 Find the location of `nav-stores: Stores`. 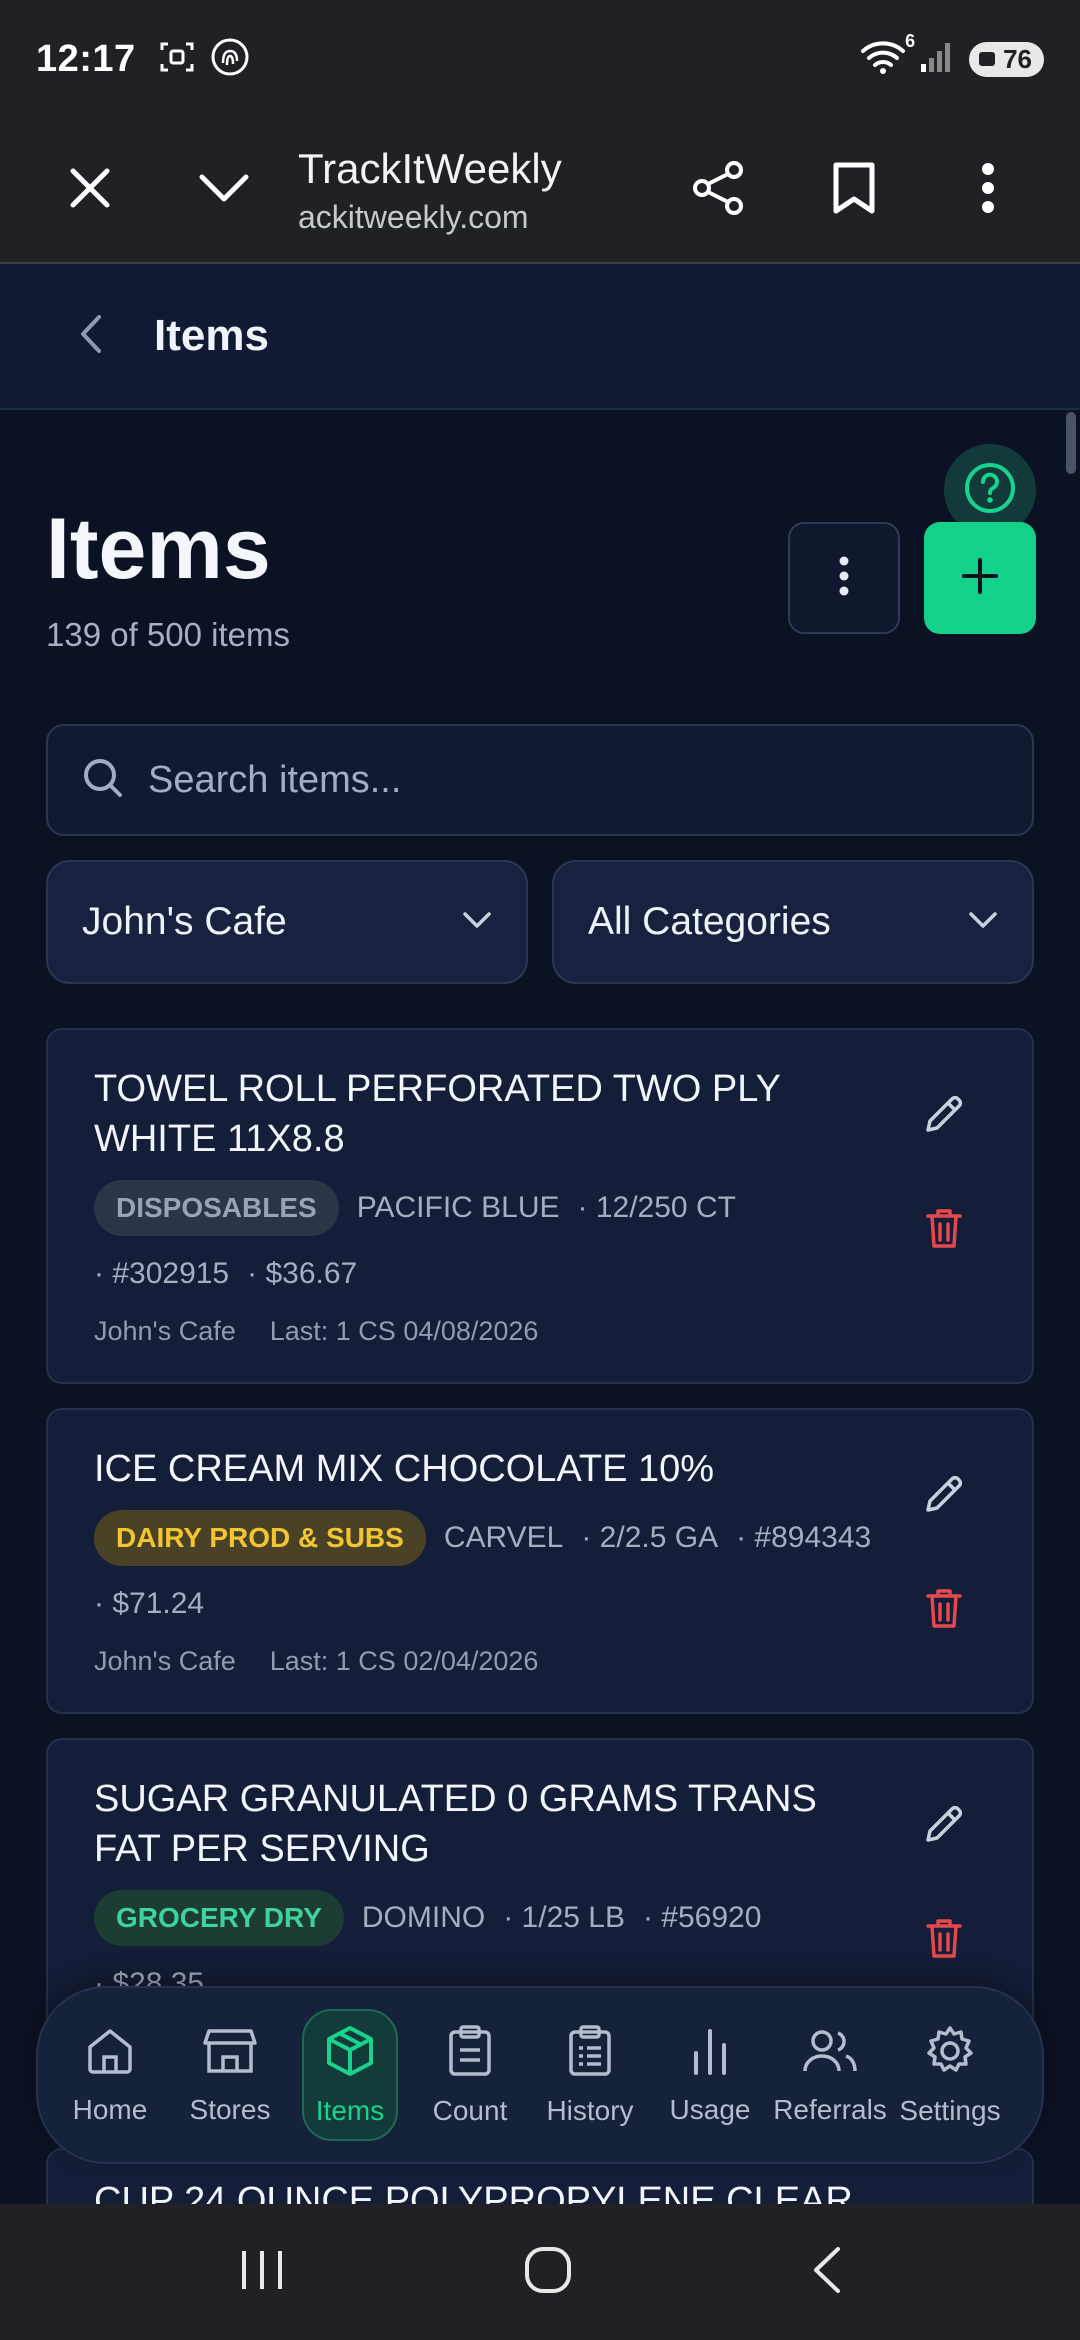

nav-stores: Stores is located at coordinates (230, 2075).